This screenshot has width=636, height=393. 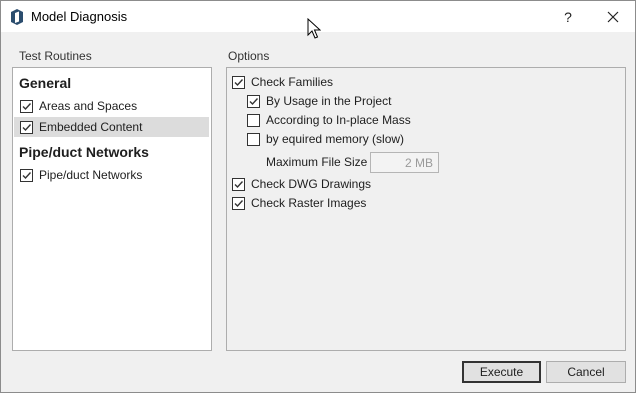 I want to click on routine-embedded-content: Embedded Content, so click(x=111, y=127).